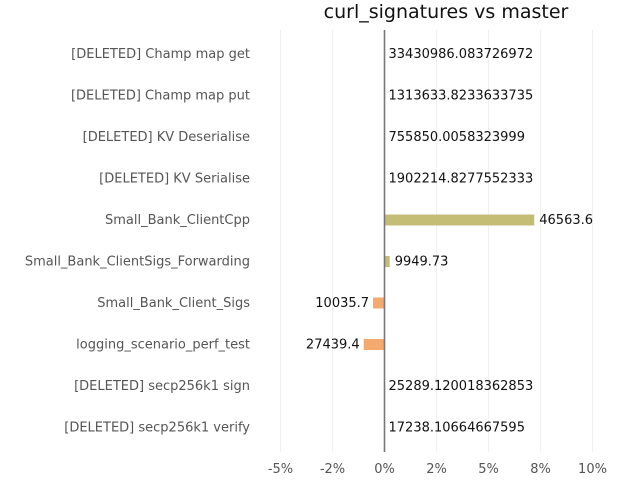  I want to click on category-label: Small_Bank_ClientCpp, so click(177, 220).